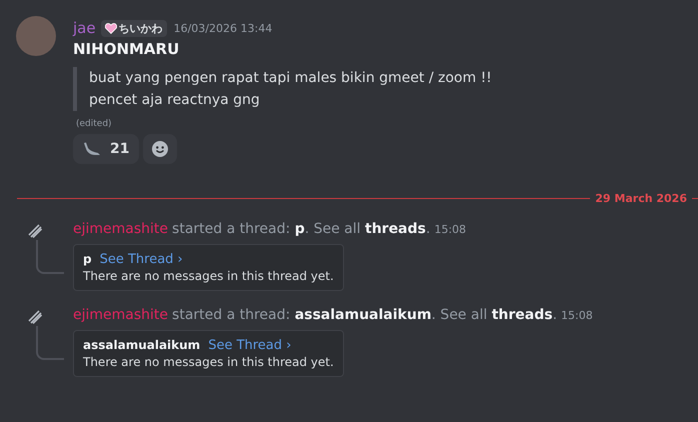  I want to click on add-reaction-button, so click(160, 149).